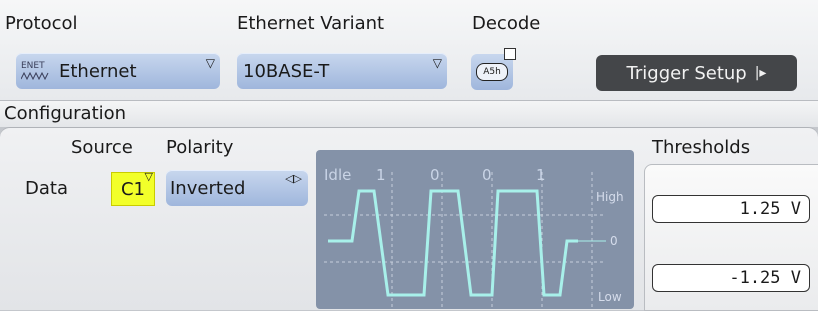  I want to click on level-high-label: High, so click(610, 197).